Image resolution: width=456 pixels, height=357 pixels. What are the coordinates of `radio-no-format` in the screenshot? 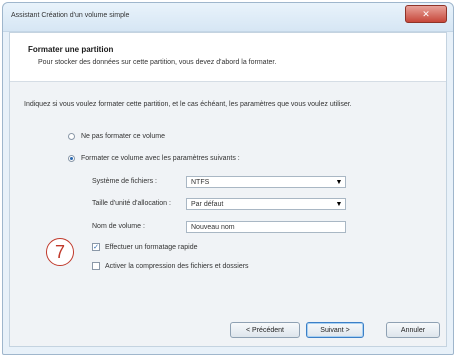 It's located at (71, 136).